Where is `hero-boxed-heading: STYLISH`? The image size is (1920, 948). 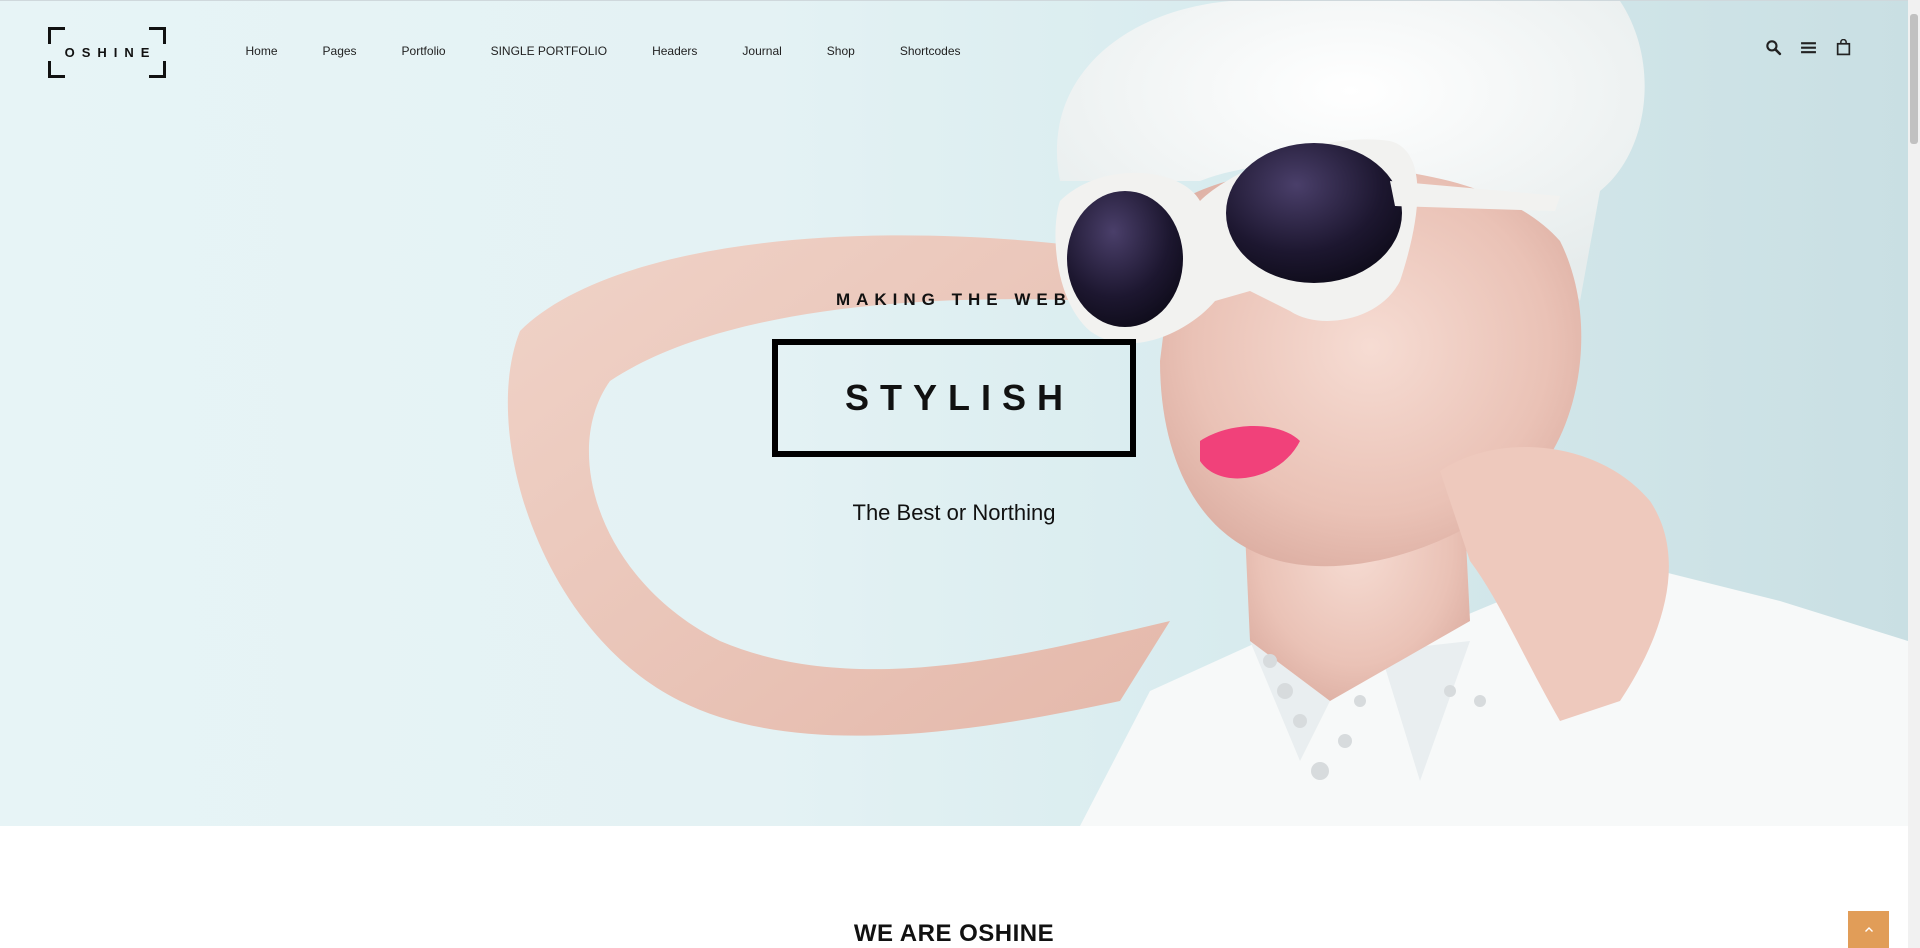
hero-boxed-heading: STYLISH is located at coordinates (954, 398).